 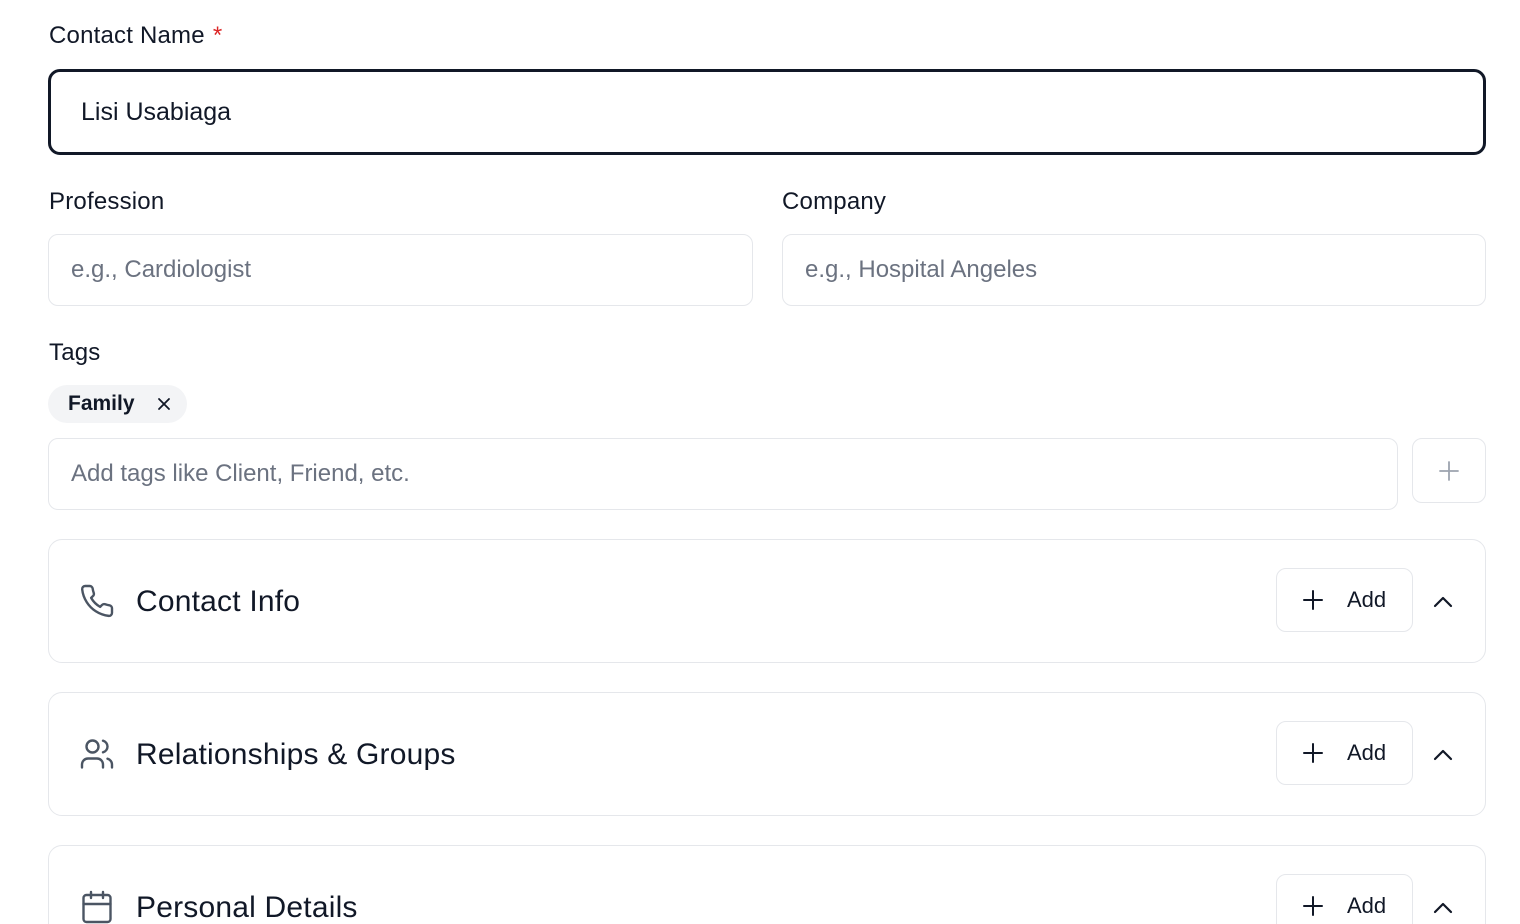 I want to click on add-contact-info-button: Add, so click(x=1344, y=600).